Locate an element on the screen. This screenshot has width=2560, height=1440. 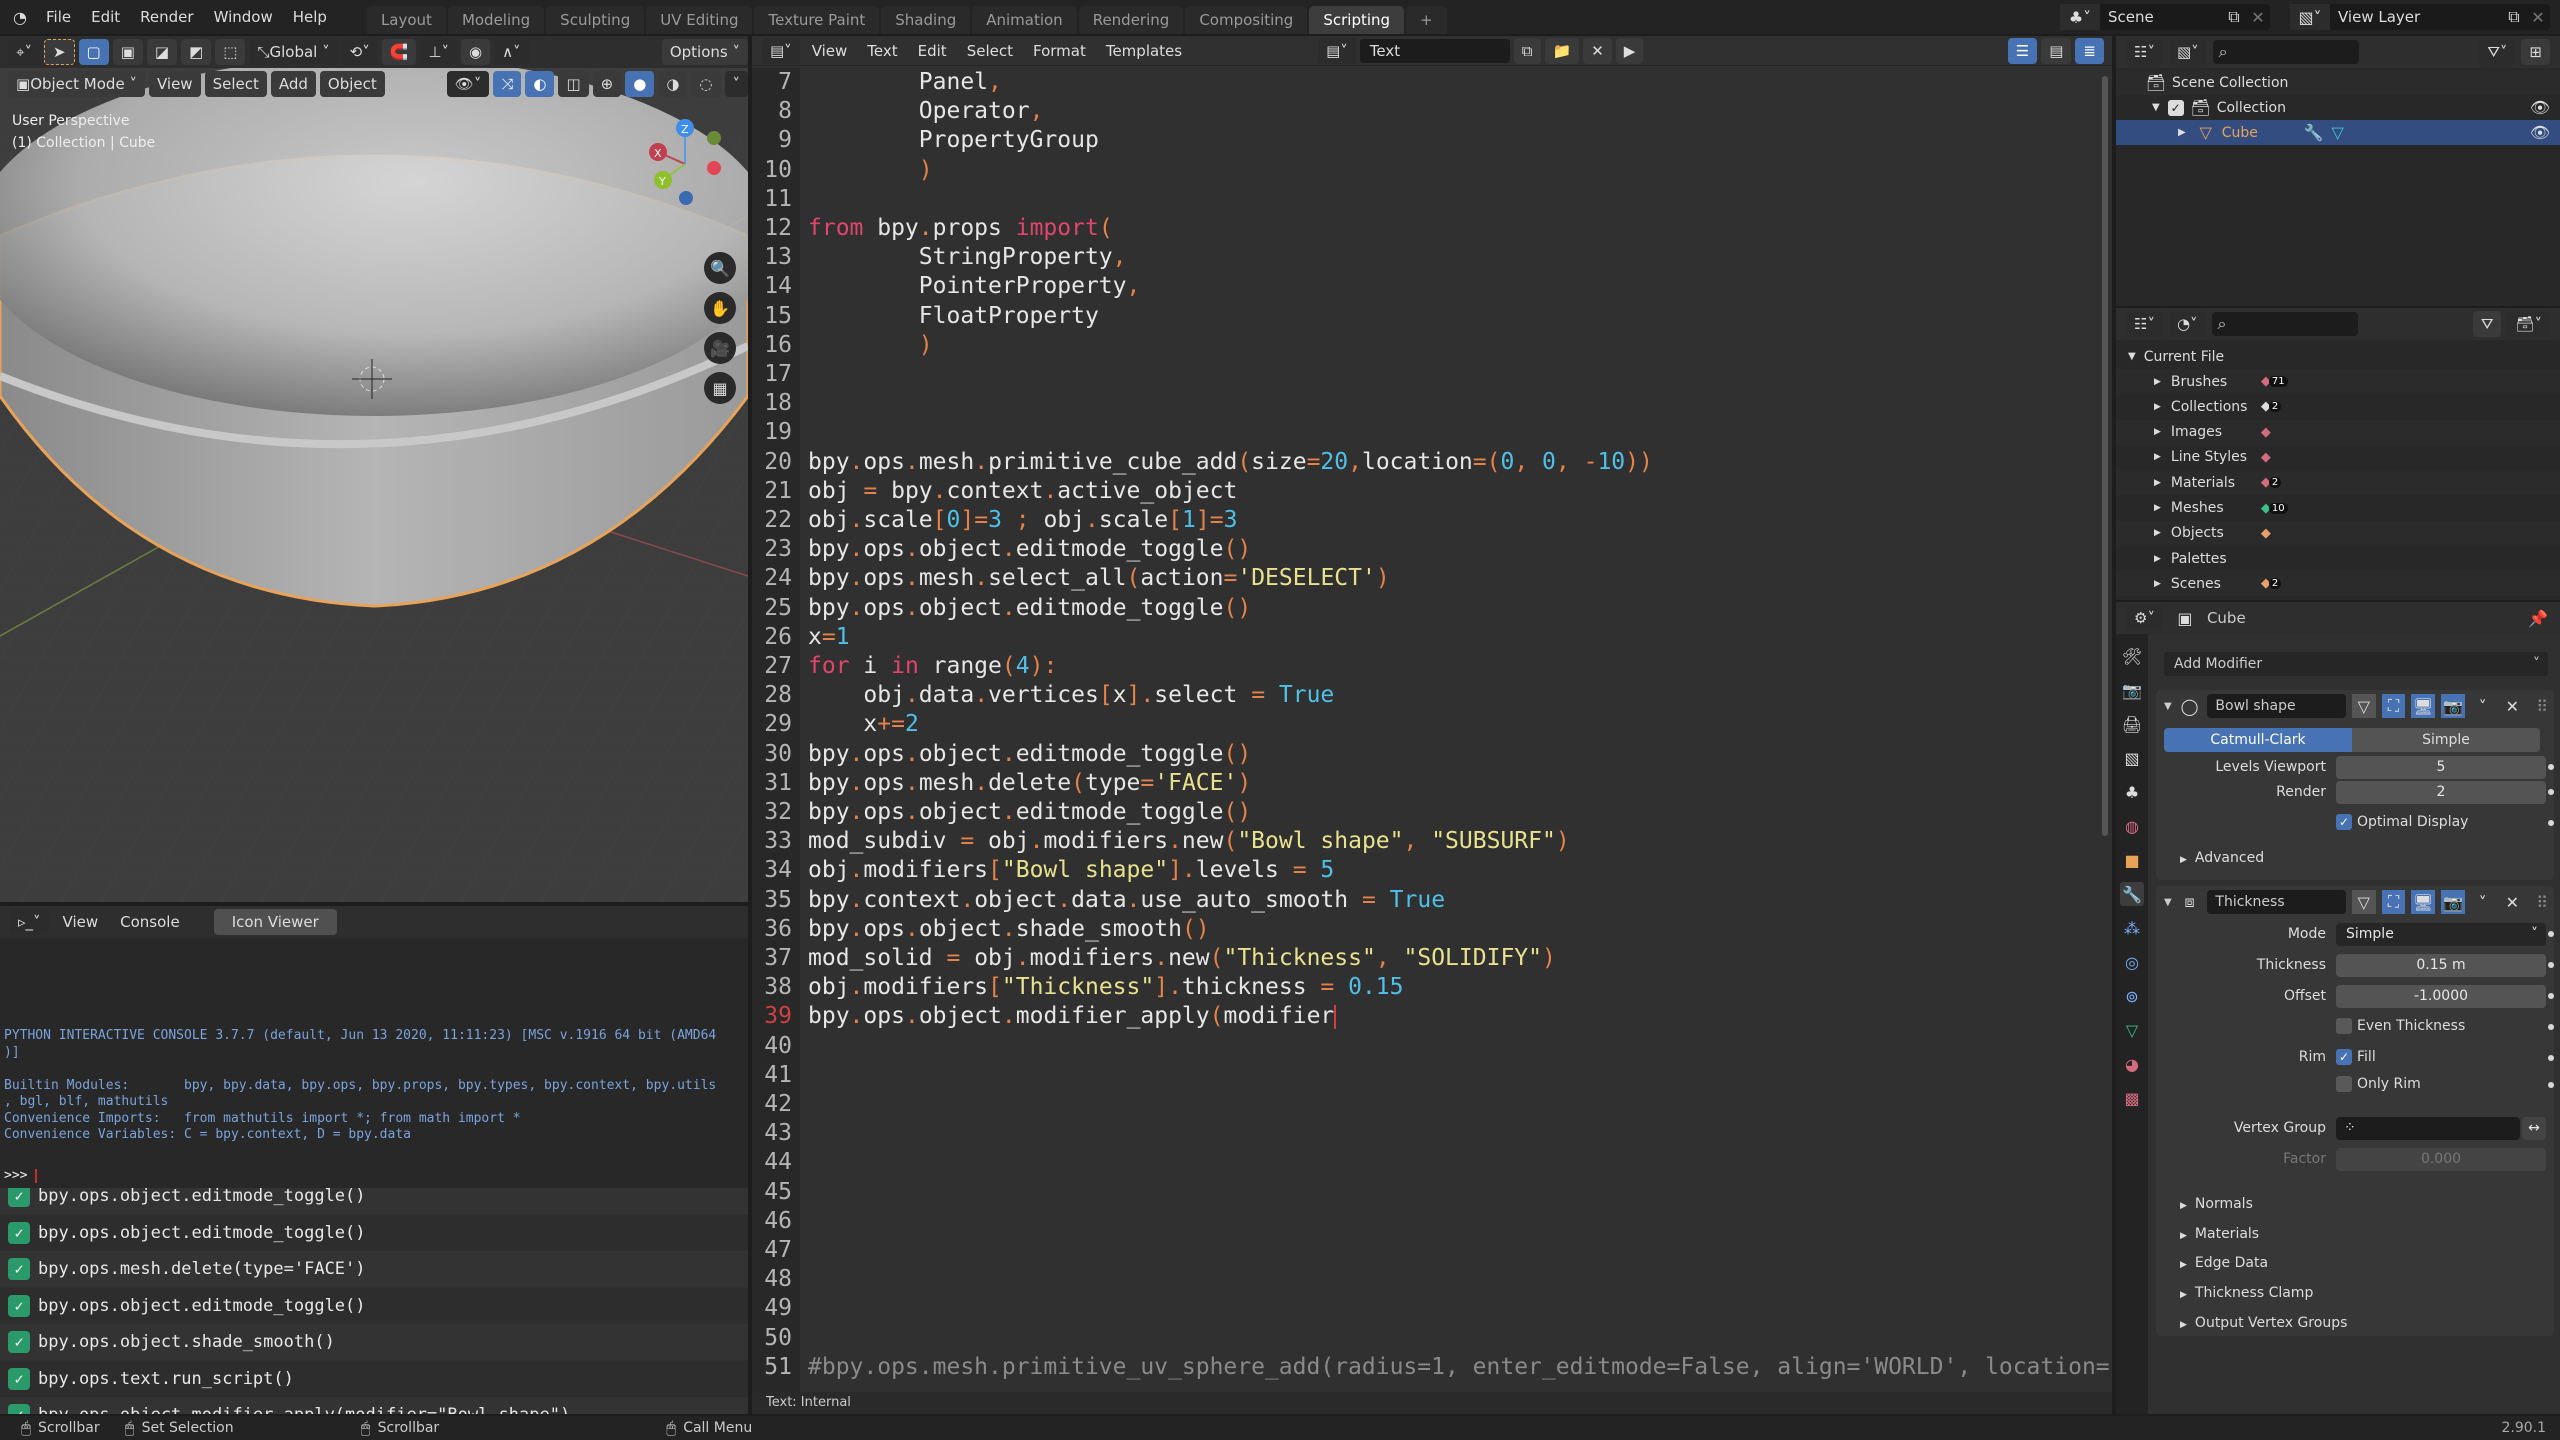
code-line: 21 obj = bpy.context.active_object is located at coordinates (1432, 491).